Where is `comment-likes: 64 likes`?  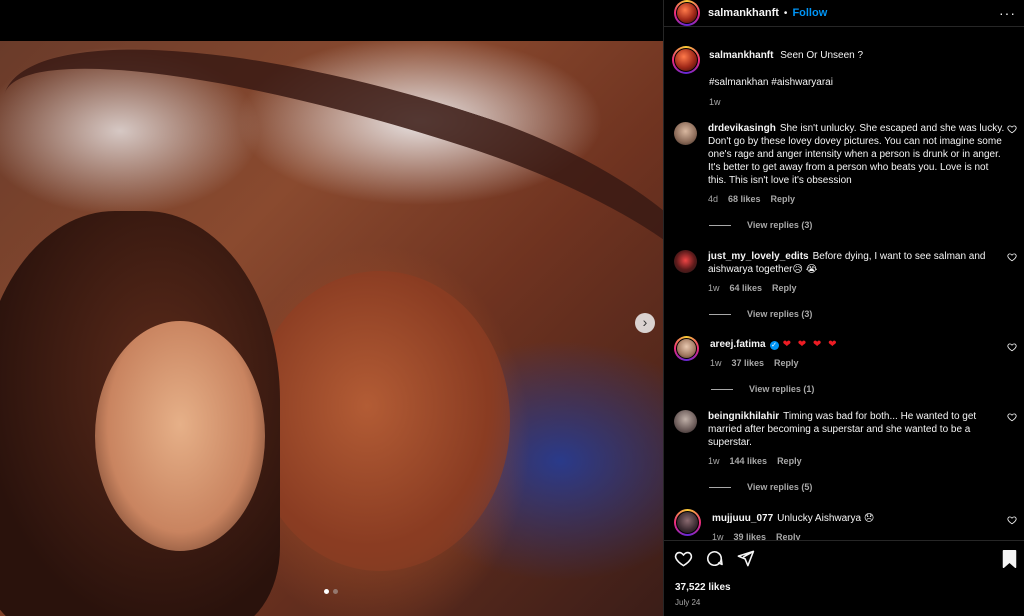
comment-likes: 64 likes is located at coordinates (746, 288).